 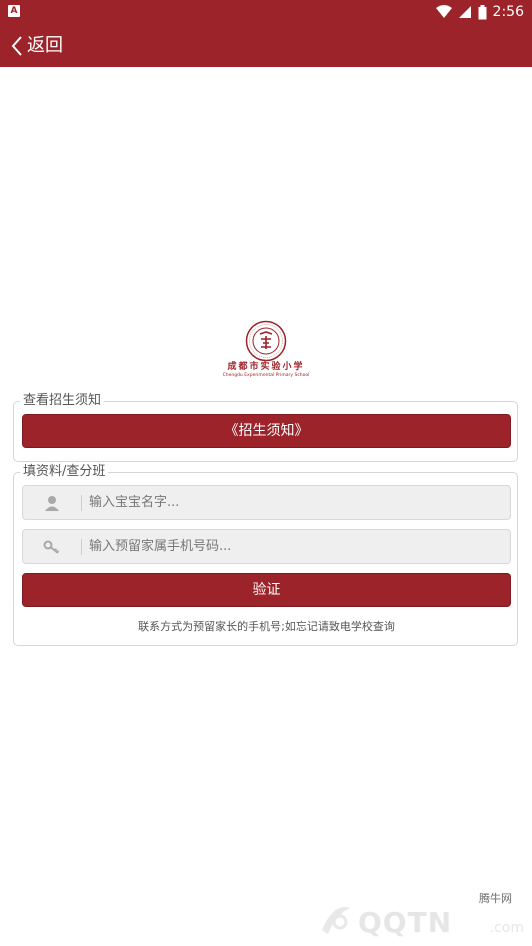 I want to click on watermark-logo-icon, so click(x=336, y=920).